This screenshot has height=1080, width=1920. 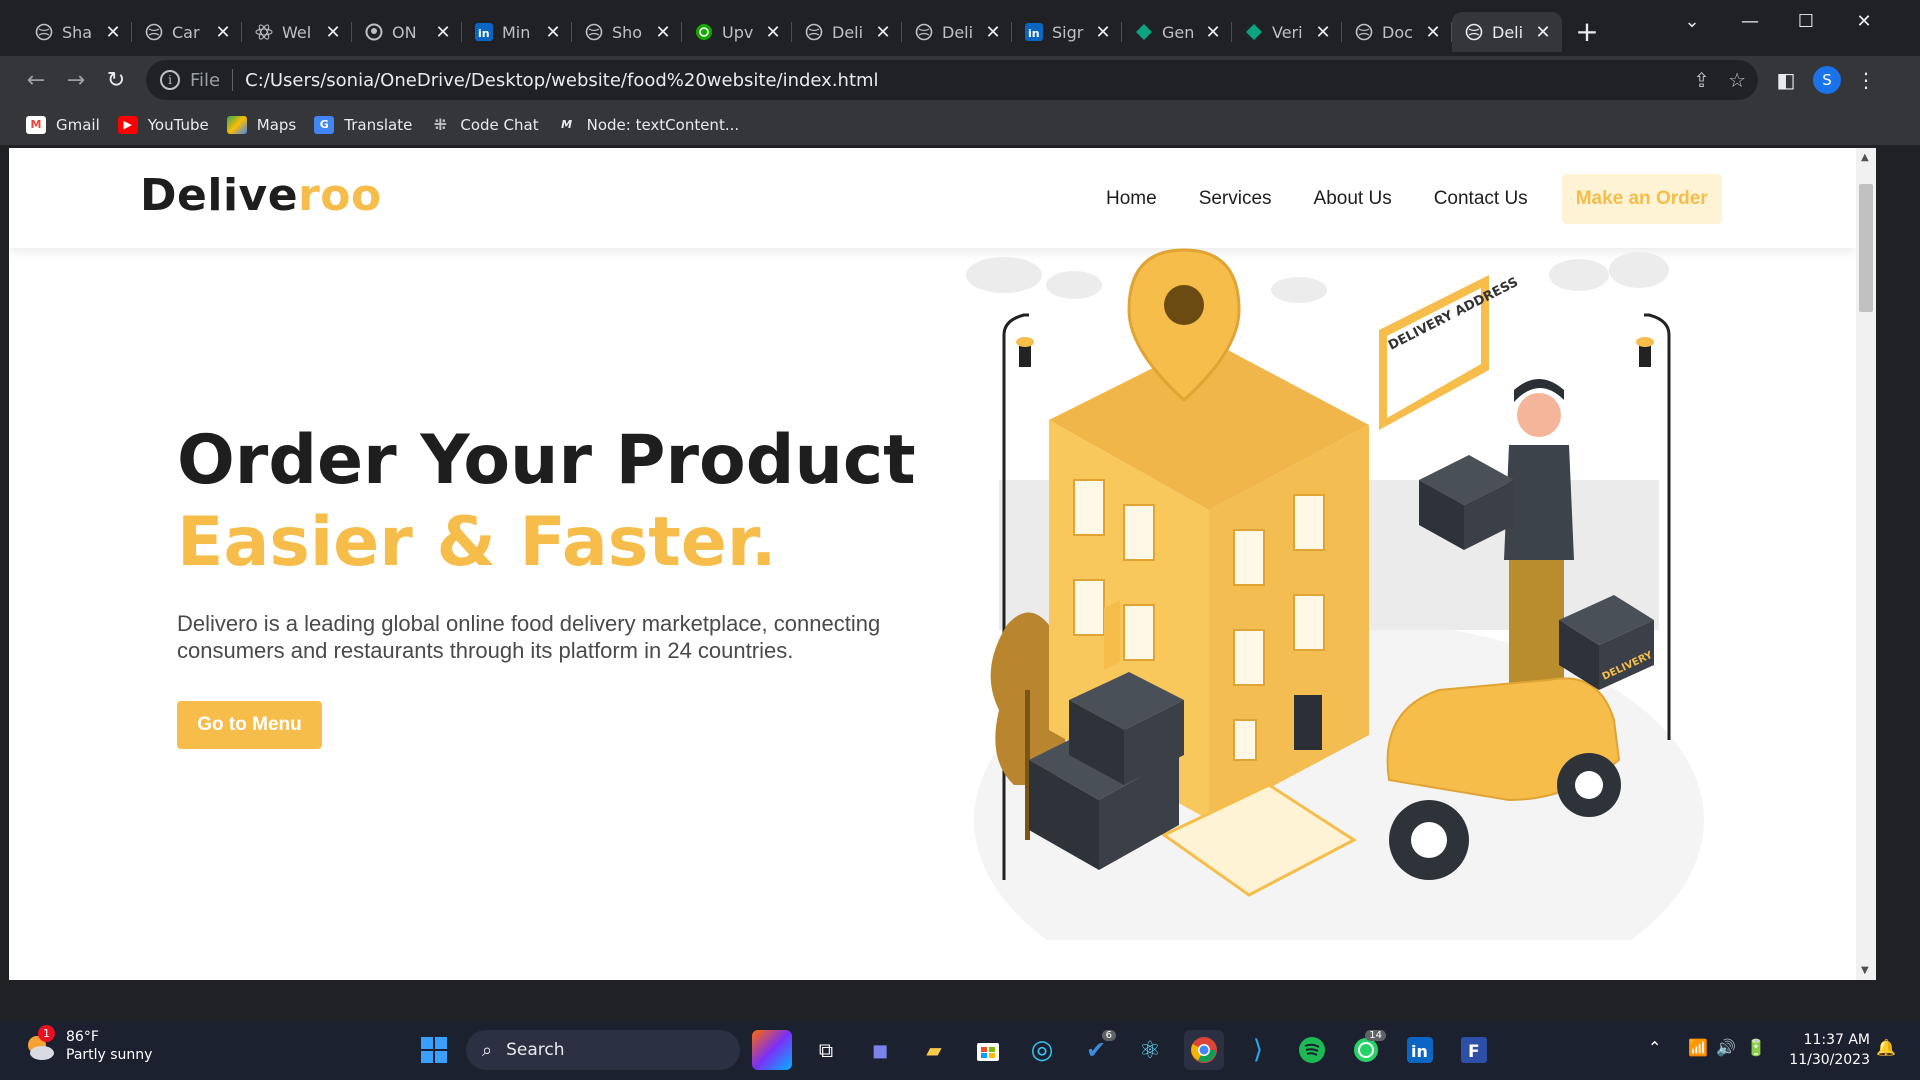 I want to click on wifi-icon: 📶, so click(x=1698, y=1047).